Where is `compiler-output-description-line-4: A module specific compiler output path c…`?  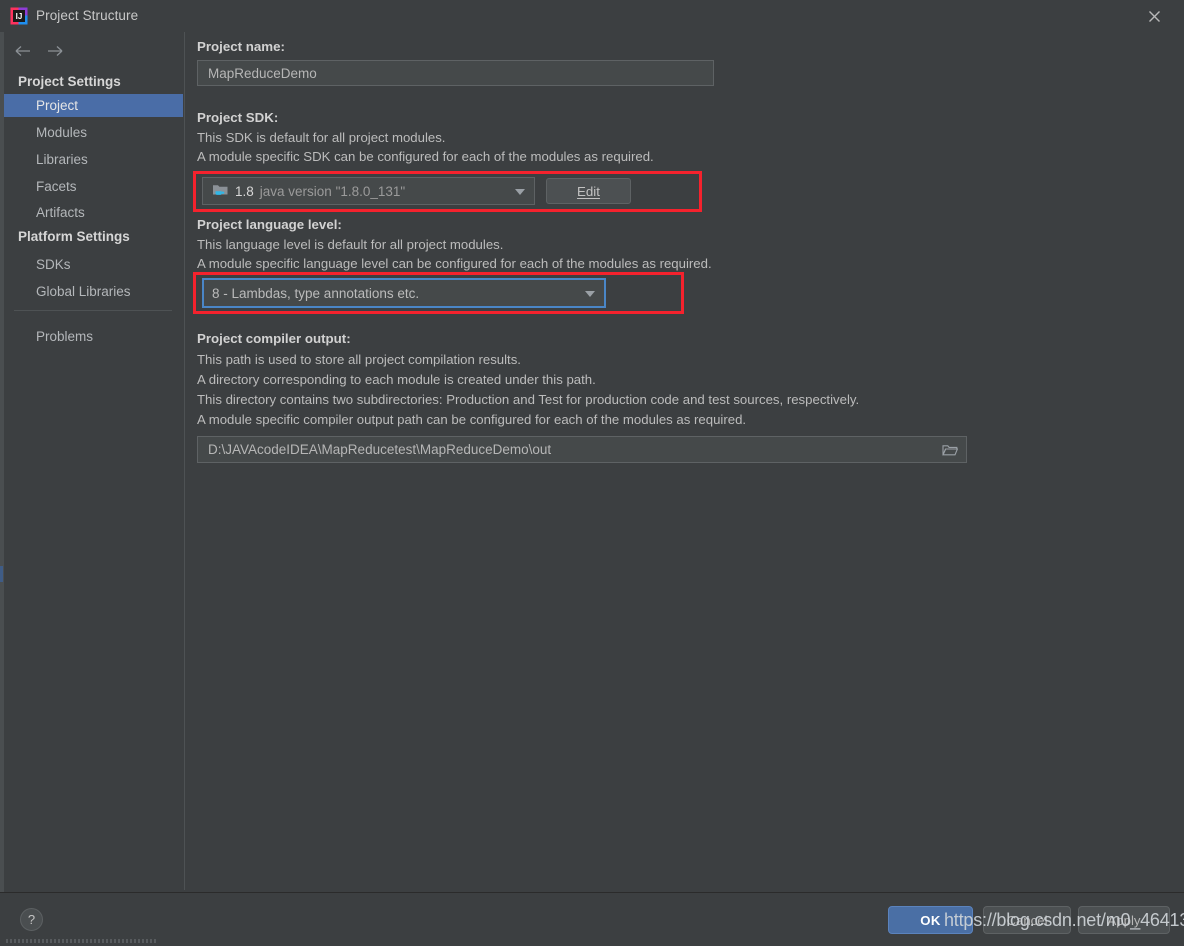 compiler-output-description-line-4: A module specific compiler output path c… is located at coordinates (472, 419).